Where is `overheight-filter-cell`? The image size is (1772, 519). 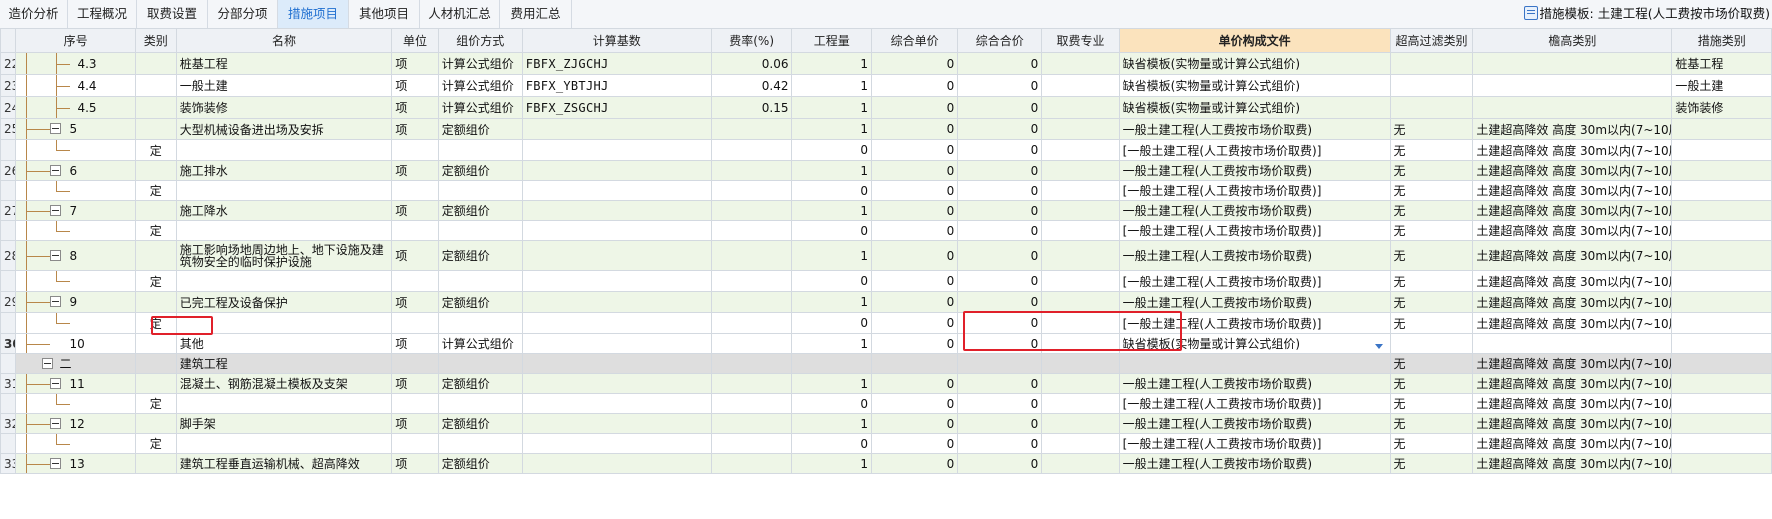
overheight-filter-cell is located at coordinates (1431, 63).